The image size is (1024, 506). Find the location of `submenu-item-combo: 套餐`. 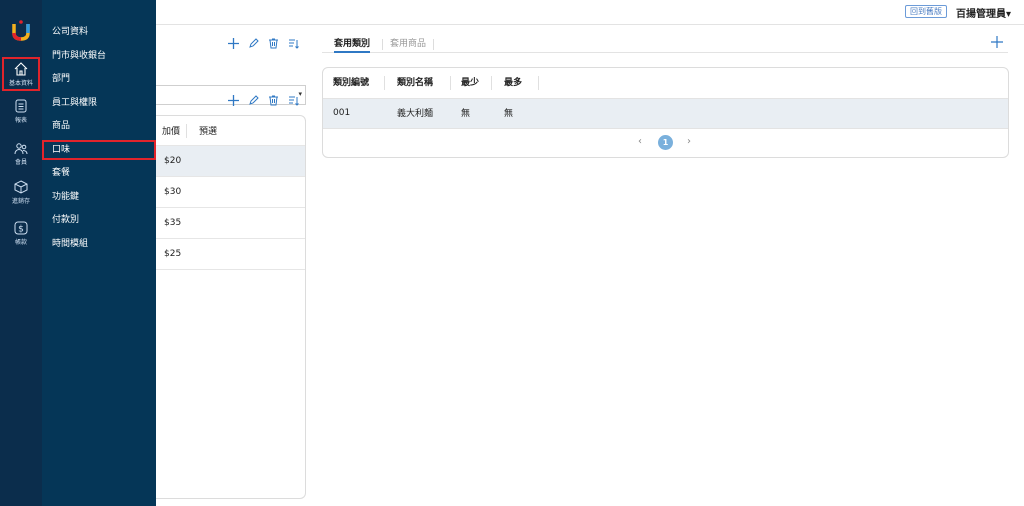

submenu-item-combo: 套餐 is located at coordinates (99, 173).